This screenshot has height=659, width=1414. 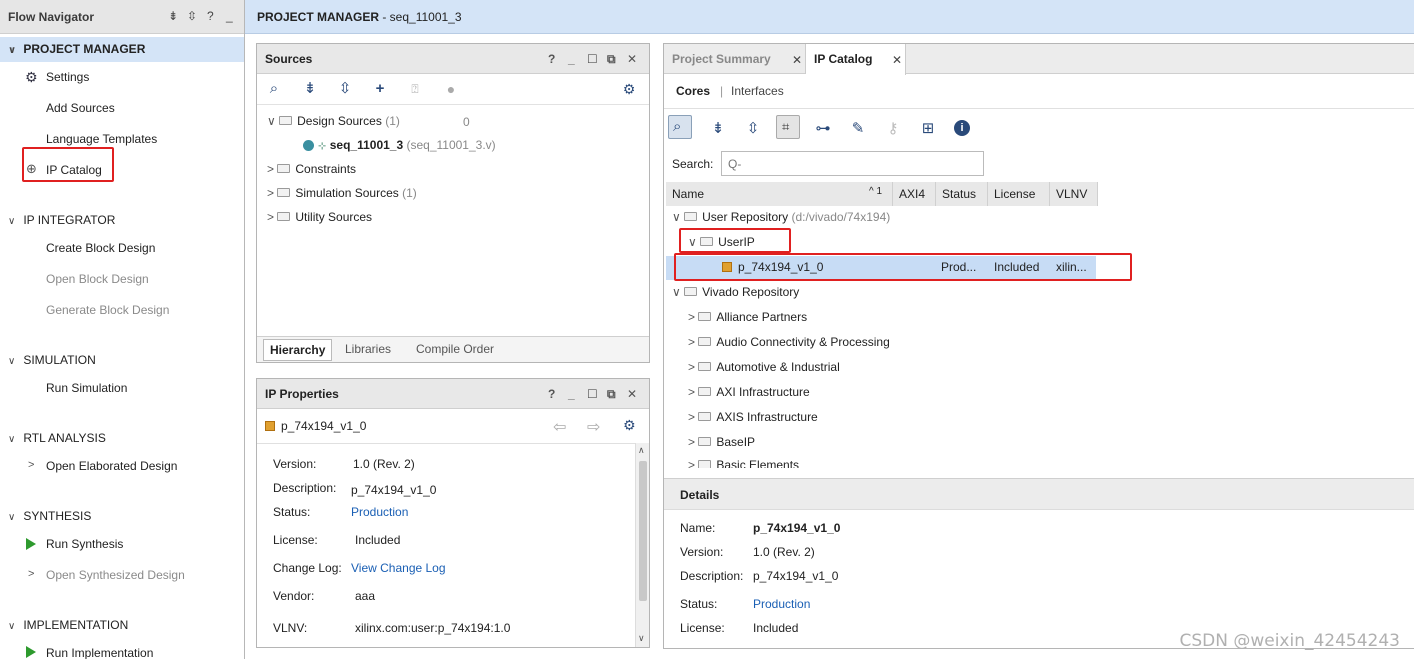 I want to click on col-header-license: License, so click(x=1019, y=194).